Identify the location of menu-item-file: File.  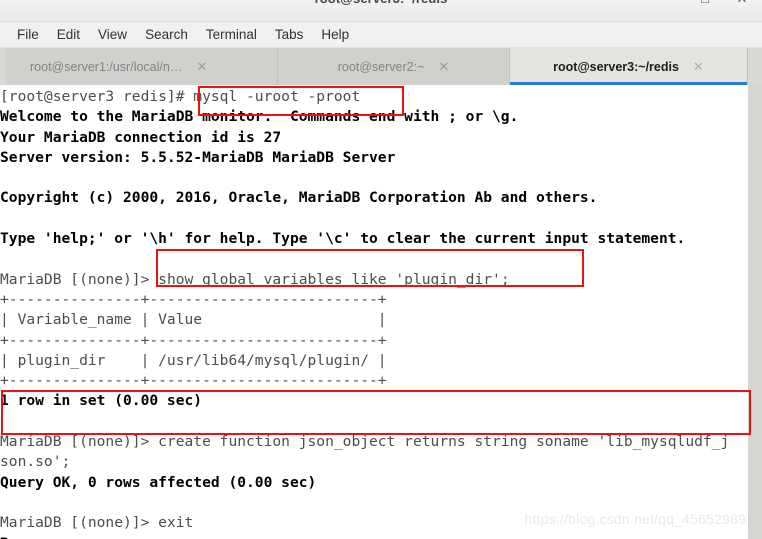
(28, 34).